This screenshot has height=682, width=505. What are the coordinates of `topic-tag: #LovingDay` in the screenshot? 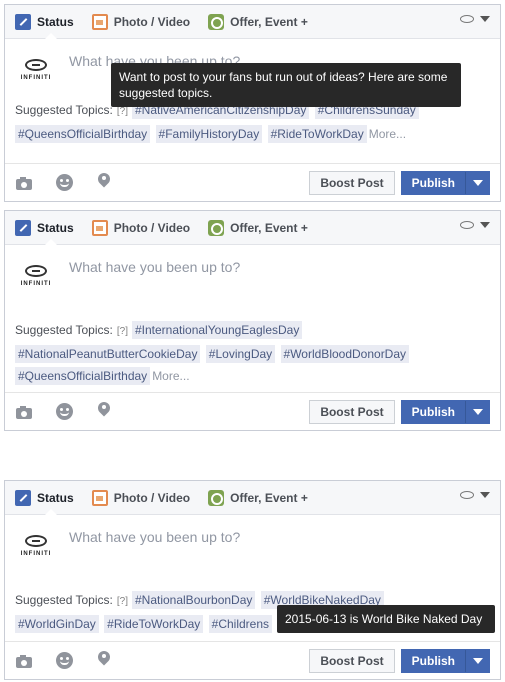 It's located at (240, 354).